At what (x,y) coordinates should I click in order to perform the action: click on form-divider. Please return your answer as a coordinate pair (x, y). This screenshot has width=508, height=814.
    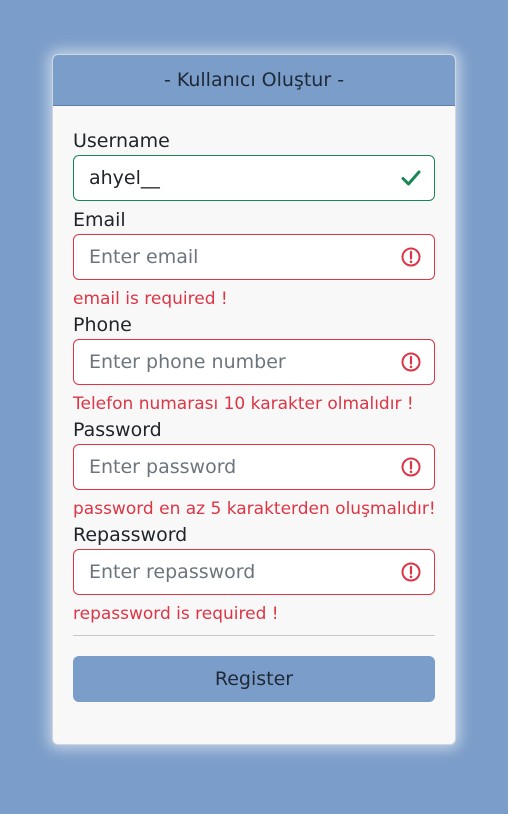
    Looking at the image, I should click on (254, 635).